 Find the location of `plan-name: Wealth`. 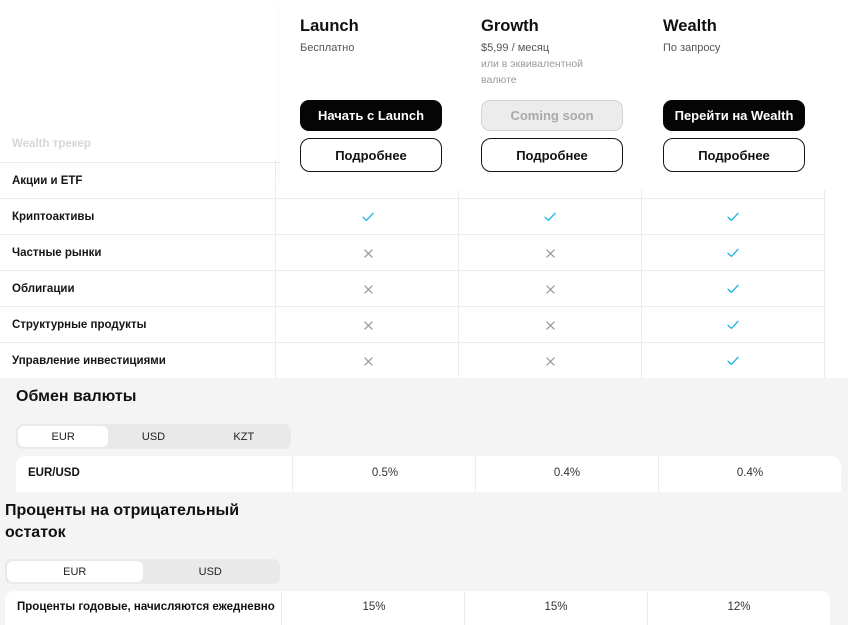

plan-name: Wealth is located at coordinates (690, 26).